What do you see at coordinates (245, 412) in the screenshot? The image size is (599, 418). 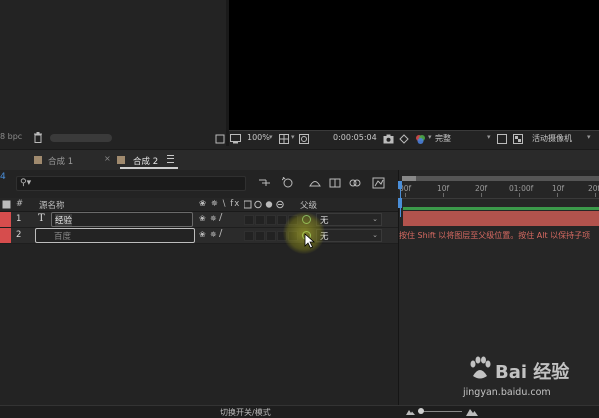 I see `toggle-switches-modes-button: 切换开关/模式` at bounding box center [245, 412].